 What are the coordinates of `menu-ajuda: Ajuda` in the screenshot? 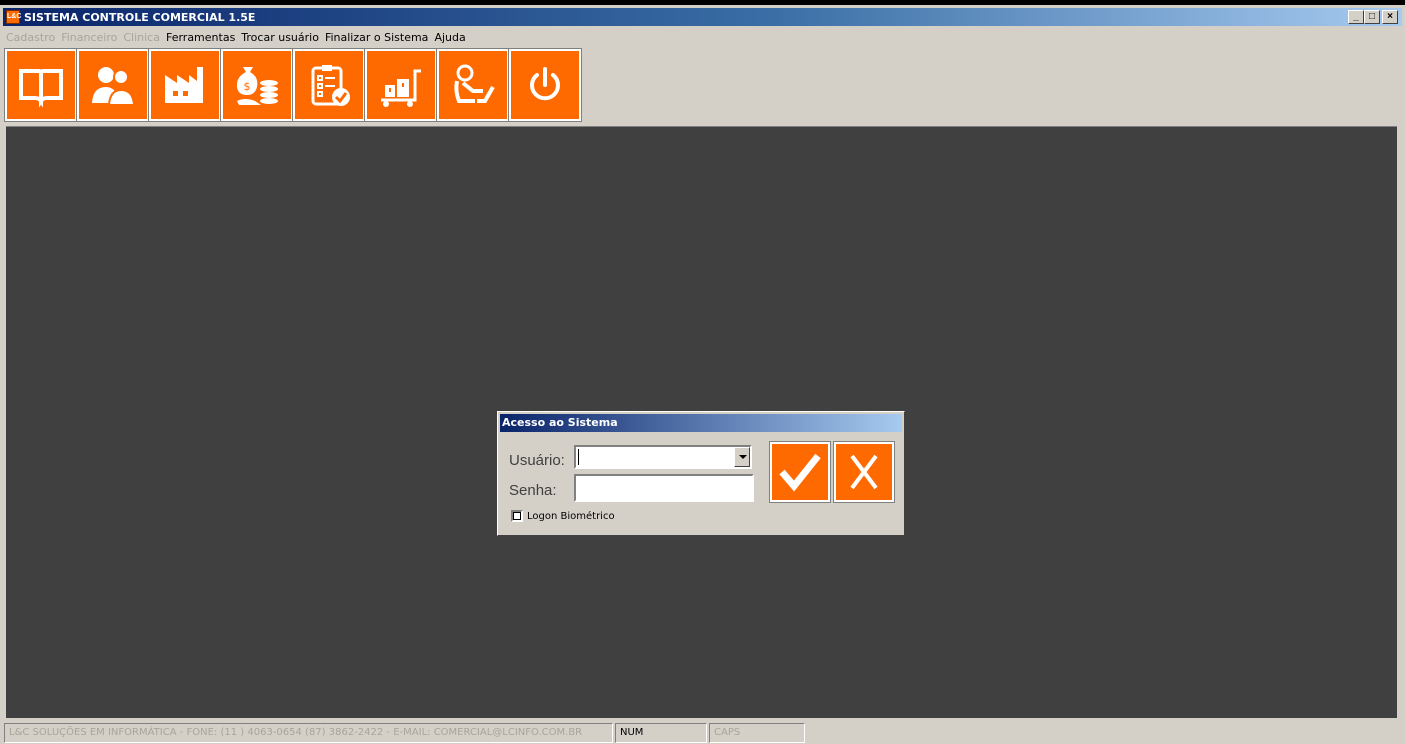 It's located at (449, 37).